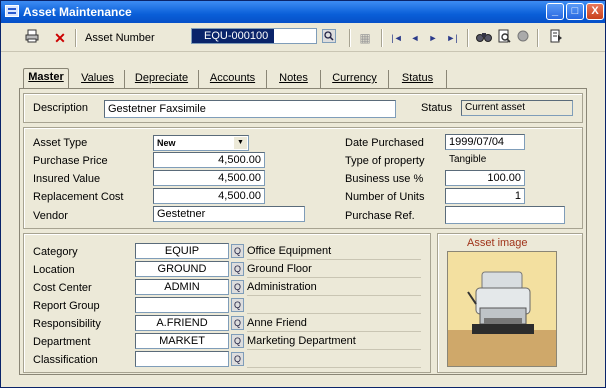  What do you see at coordinates (78, 197) in the screenshot?
I see `replacement-cost-label: Replacement Cost` at bounding box center [78, 197].